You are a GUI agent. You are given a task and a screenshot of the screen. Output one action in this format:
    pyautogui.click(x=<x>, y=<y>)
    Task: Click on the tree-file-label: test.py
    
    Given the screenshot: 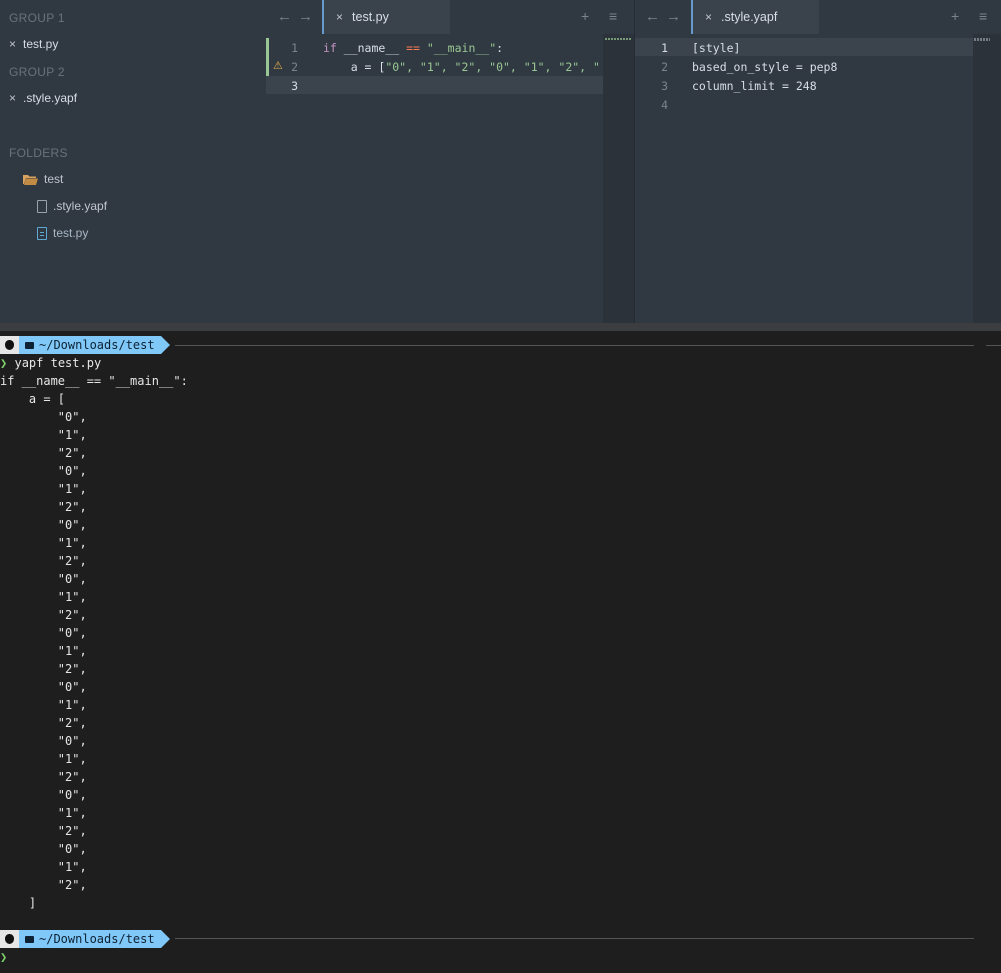 What is the action you would take?
    pyautogui.click(x=71, y=233)
    